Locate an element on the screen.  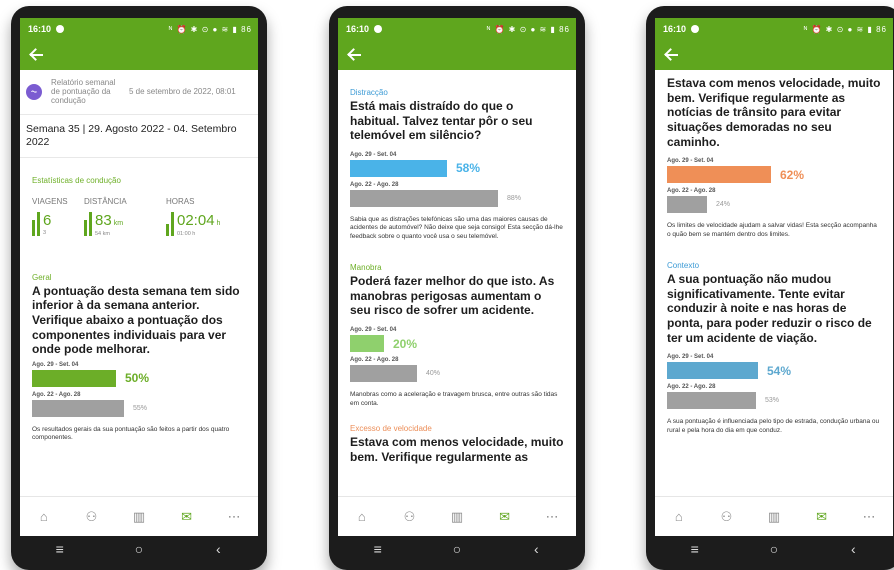
status-bar: 16:10 ᴺ ⏰ ✱ ⊙ ● ≋ ▮ 86 is located at coordinates (774, 29).